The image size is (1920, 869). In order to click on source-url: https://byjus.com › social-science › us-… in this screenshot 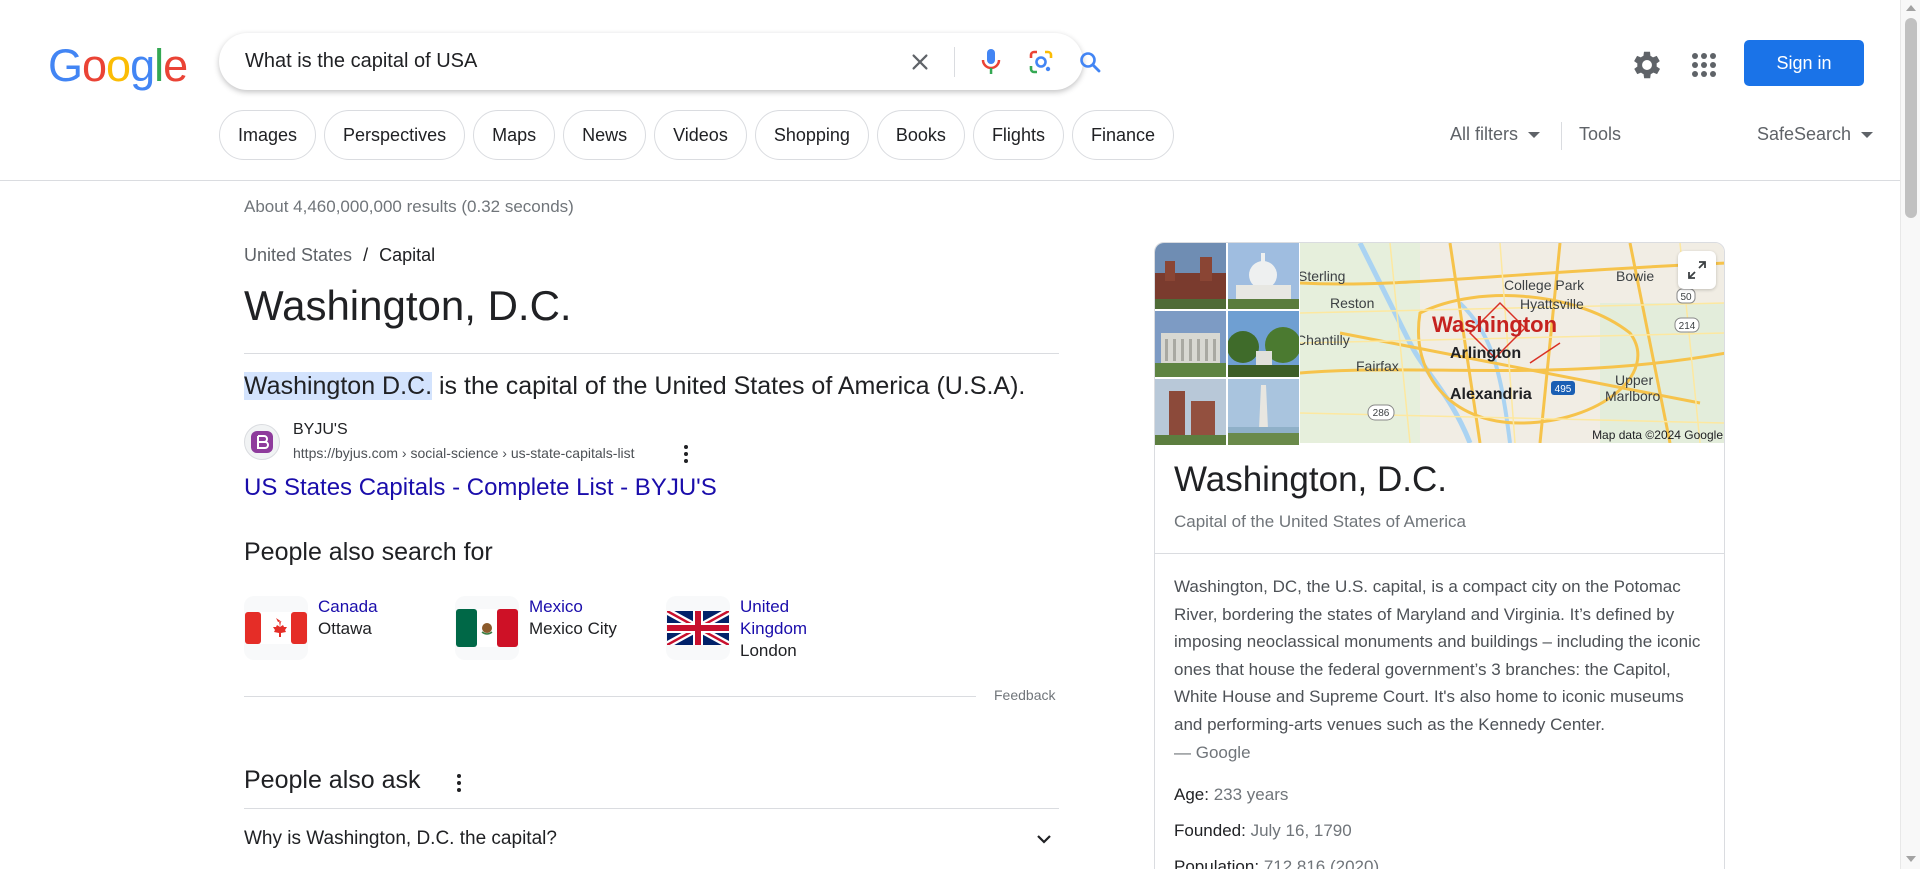, I will do `click(464, 453)`.